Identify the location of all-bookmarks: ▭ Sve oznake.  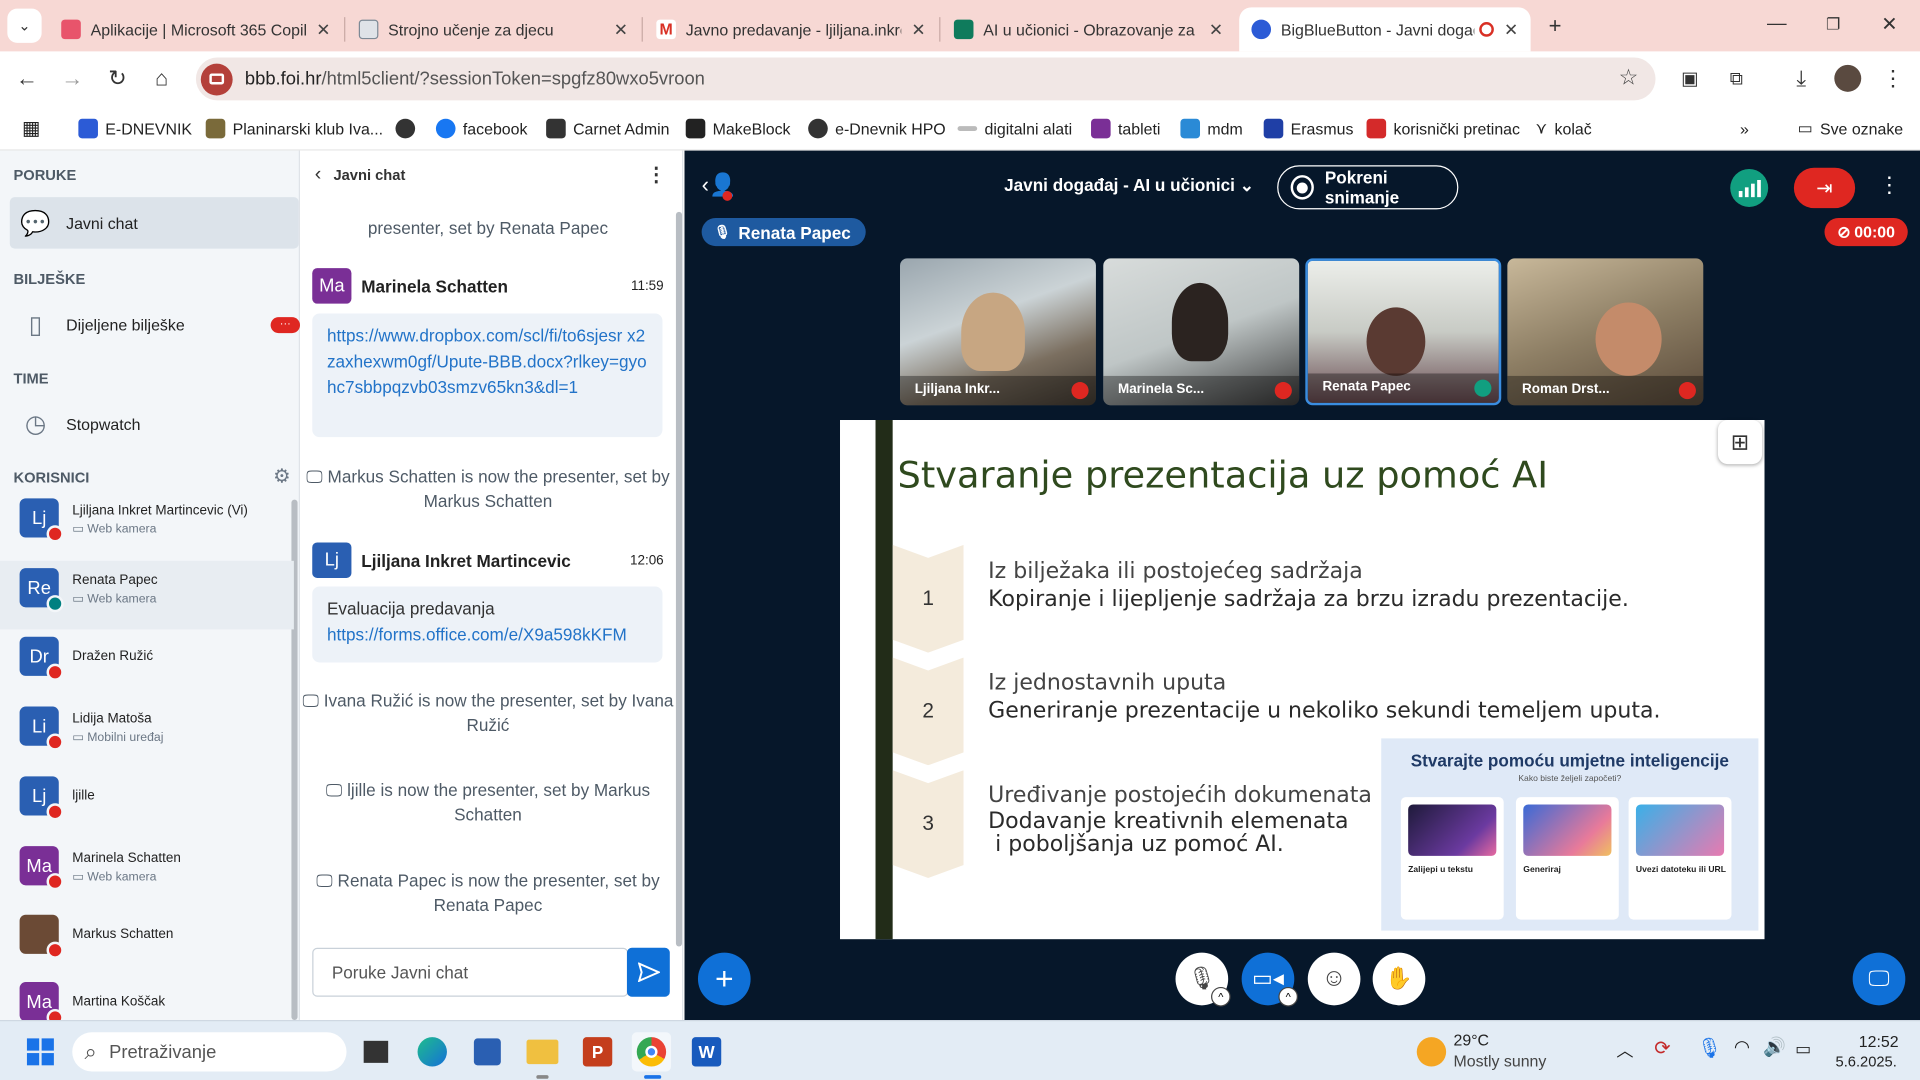
(1851, 128).